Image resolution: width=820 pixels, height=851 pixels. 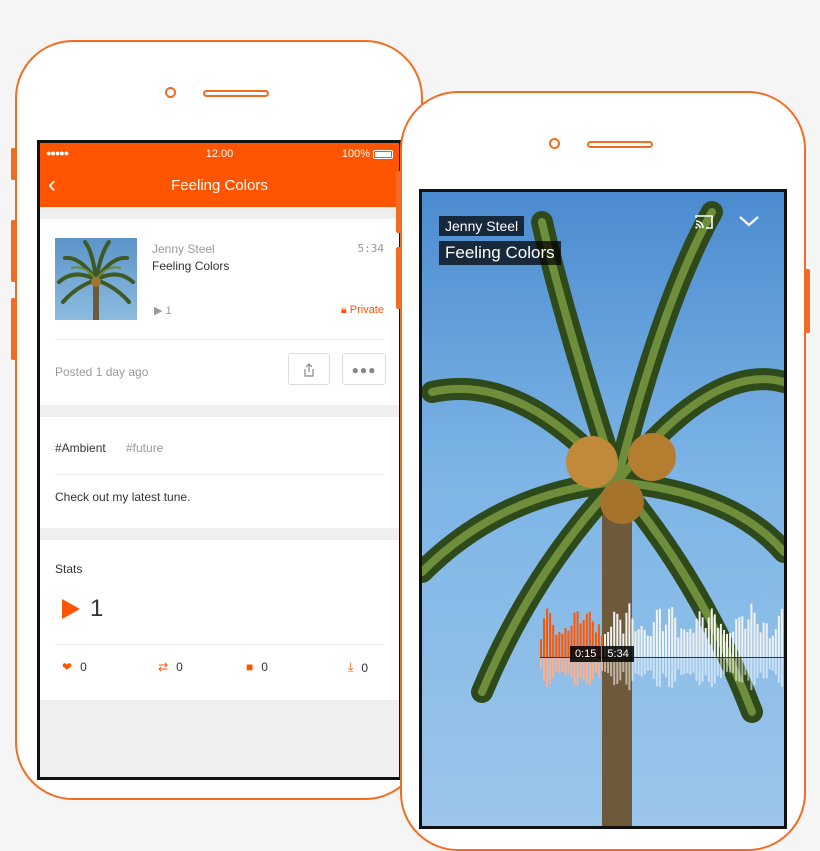 What do you see at coordinates (183, 249) in the screenshot?
I see `track-artist: Jenny Steel` at bounding box center [183, 249].